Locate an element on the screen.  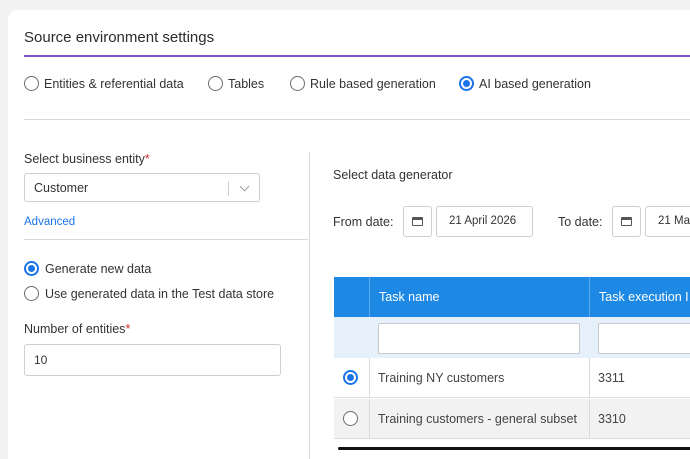
table-header: Task name Task execution I is located at coordinates (512, 297).